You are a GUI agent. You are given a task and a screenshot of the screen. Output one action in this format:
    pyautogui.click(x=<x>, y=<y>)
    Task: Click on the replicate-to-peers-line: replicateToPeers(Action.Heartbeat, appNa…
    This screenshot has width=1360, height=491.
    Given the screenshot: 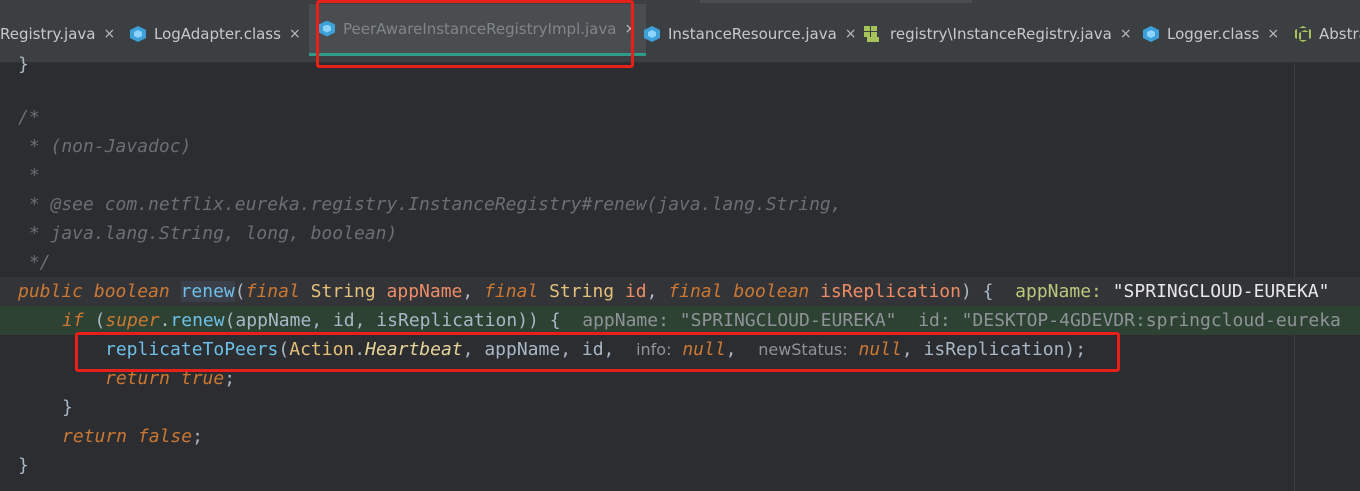 What is the action you would take?
    pyautogui.click(x=596, y=349)
    